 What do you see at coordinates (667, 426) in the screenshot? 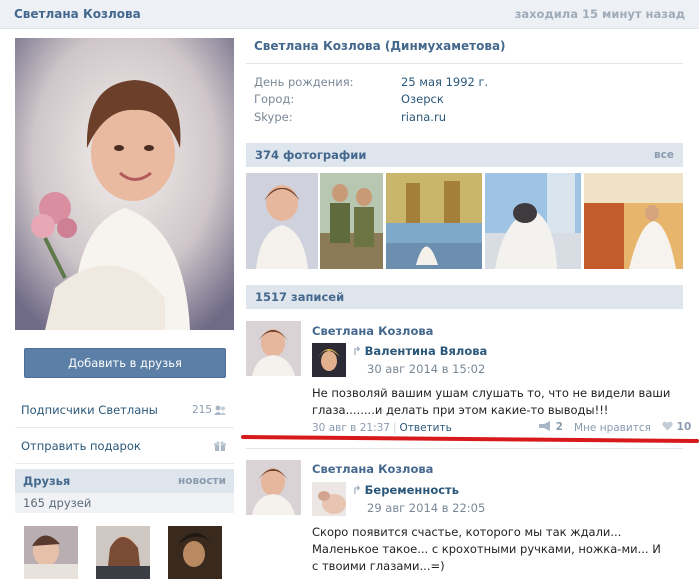
I see `heart-icon` at bounding box center [667, 426].